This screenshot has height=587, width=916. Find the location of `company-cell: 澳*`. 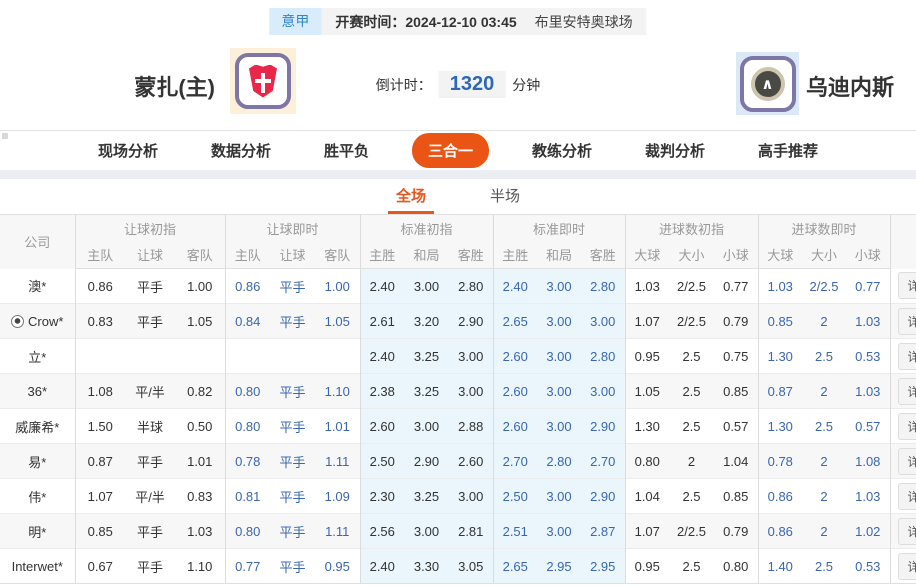

company-cell: 澳* is located at coordinates (37, 286).